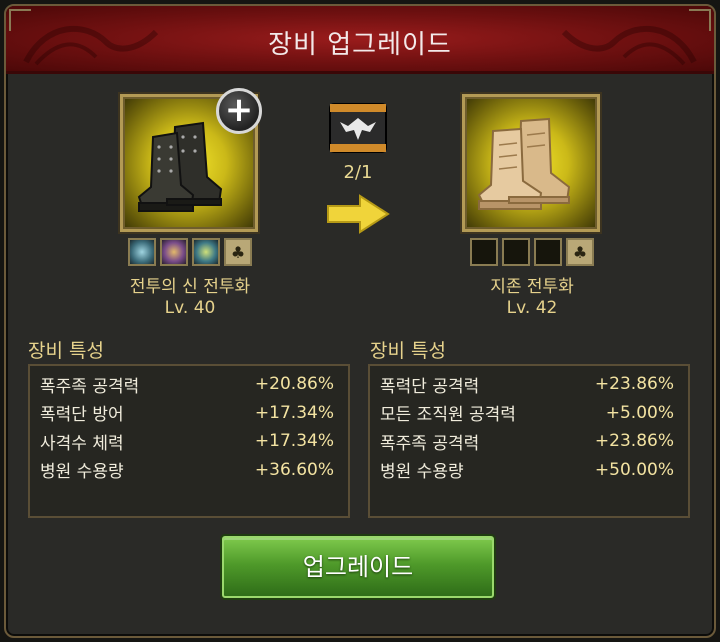  I want to click on eagle-emblem-scroll-icon, so click(358, 128).